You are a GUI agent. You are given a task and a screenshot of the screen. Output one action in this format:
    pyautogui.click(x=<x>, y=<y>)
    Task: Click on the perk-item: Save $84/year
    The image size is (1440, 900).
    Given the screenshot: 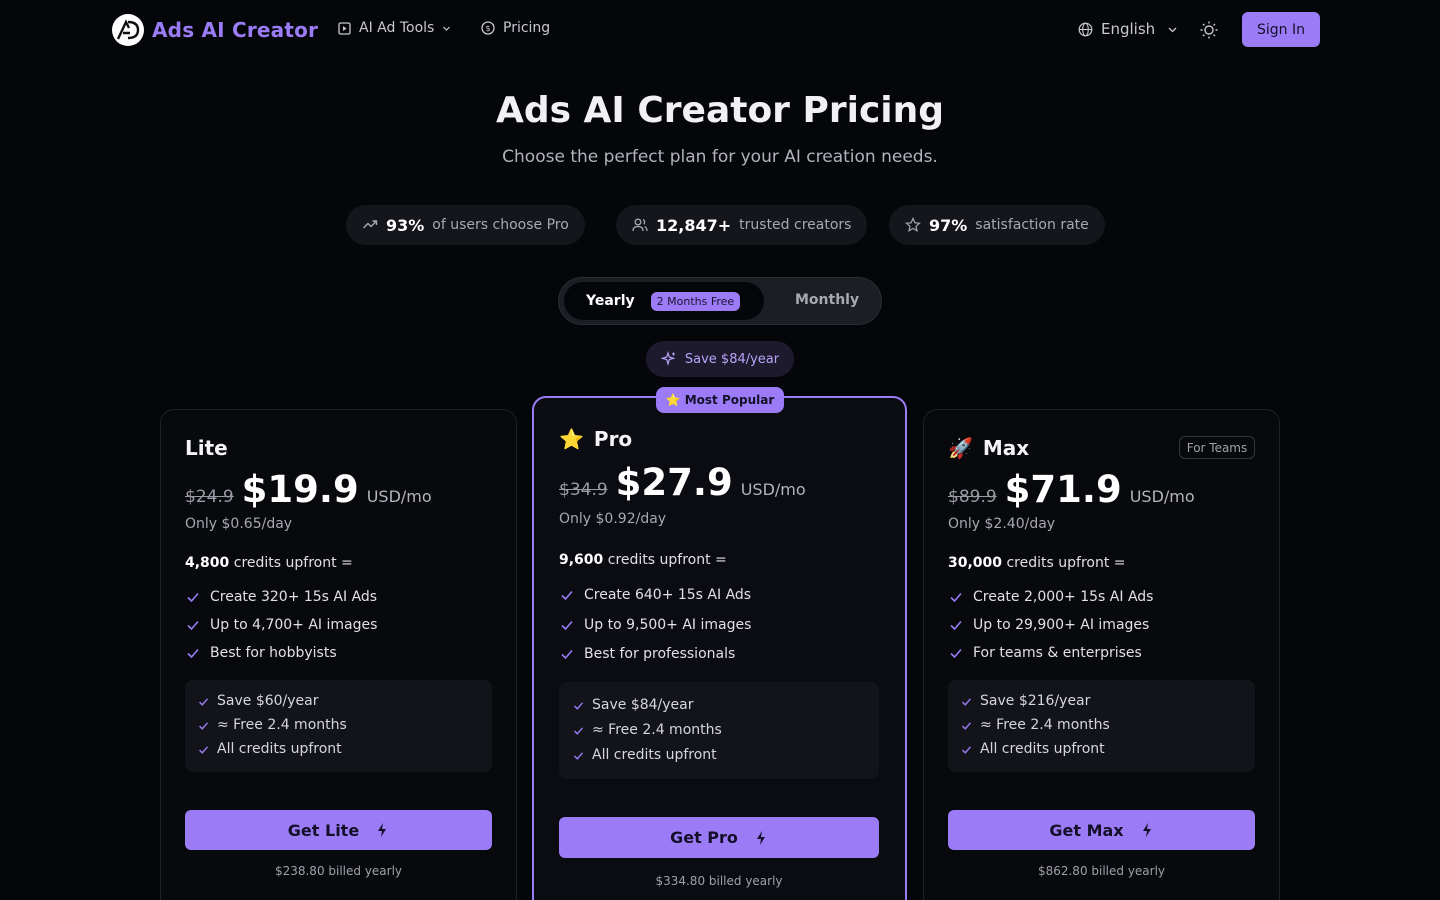 What is the action you would take?
    pyautogui.click(x=633, y=705)
    